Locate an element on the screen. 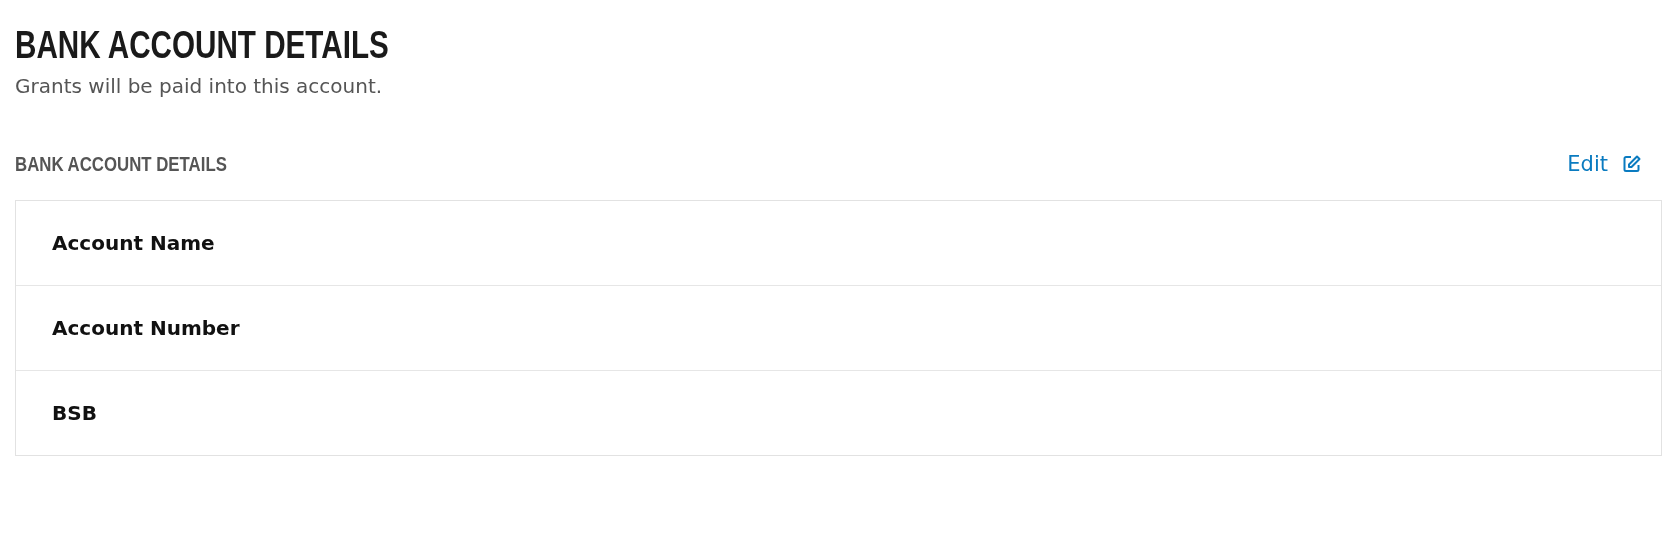 The height and width of the screenshot is (555, 1675). row-label: Account Name is located at coordinates (133, 243).